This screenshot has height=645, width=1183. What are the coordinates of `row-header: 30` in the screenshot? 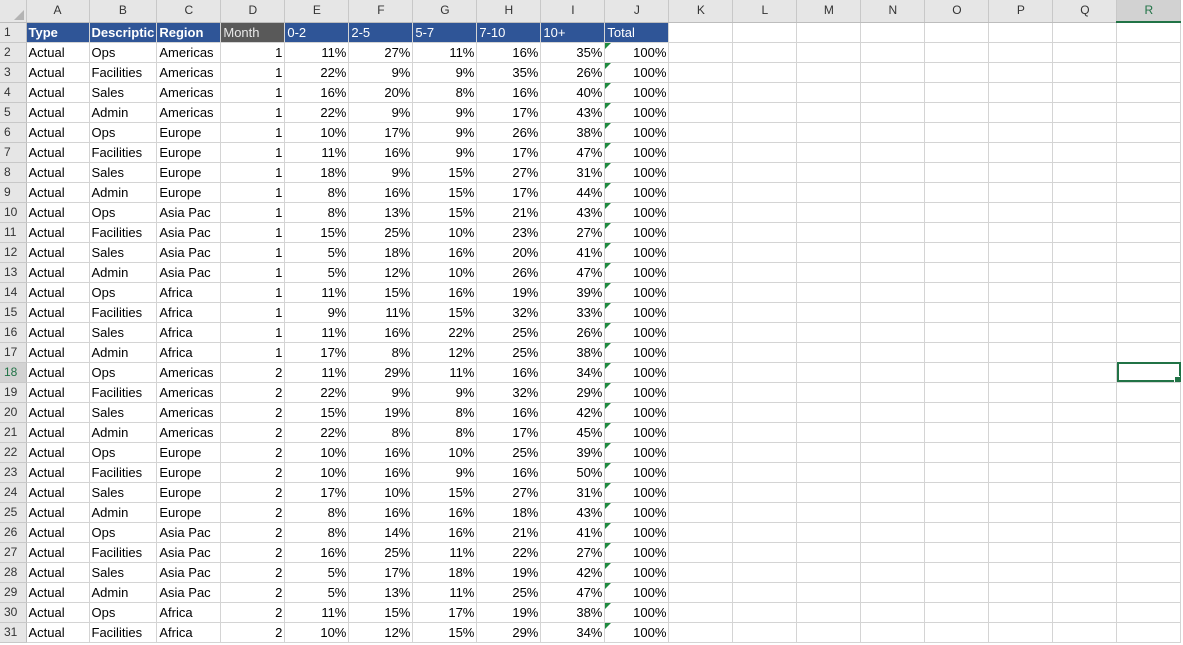 It's located at (13, 612).